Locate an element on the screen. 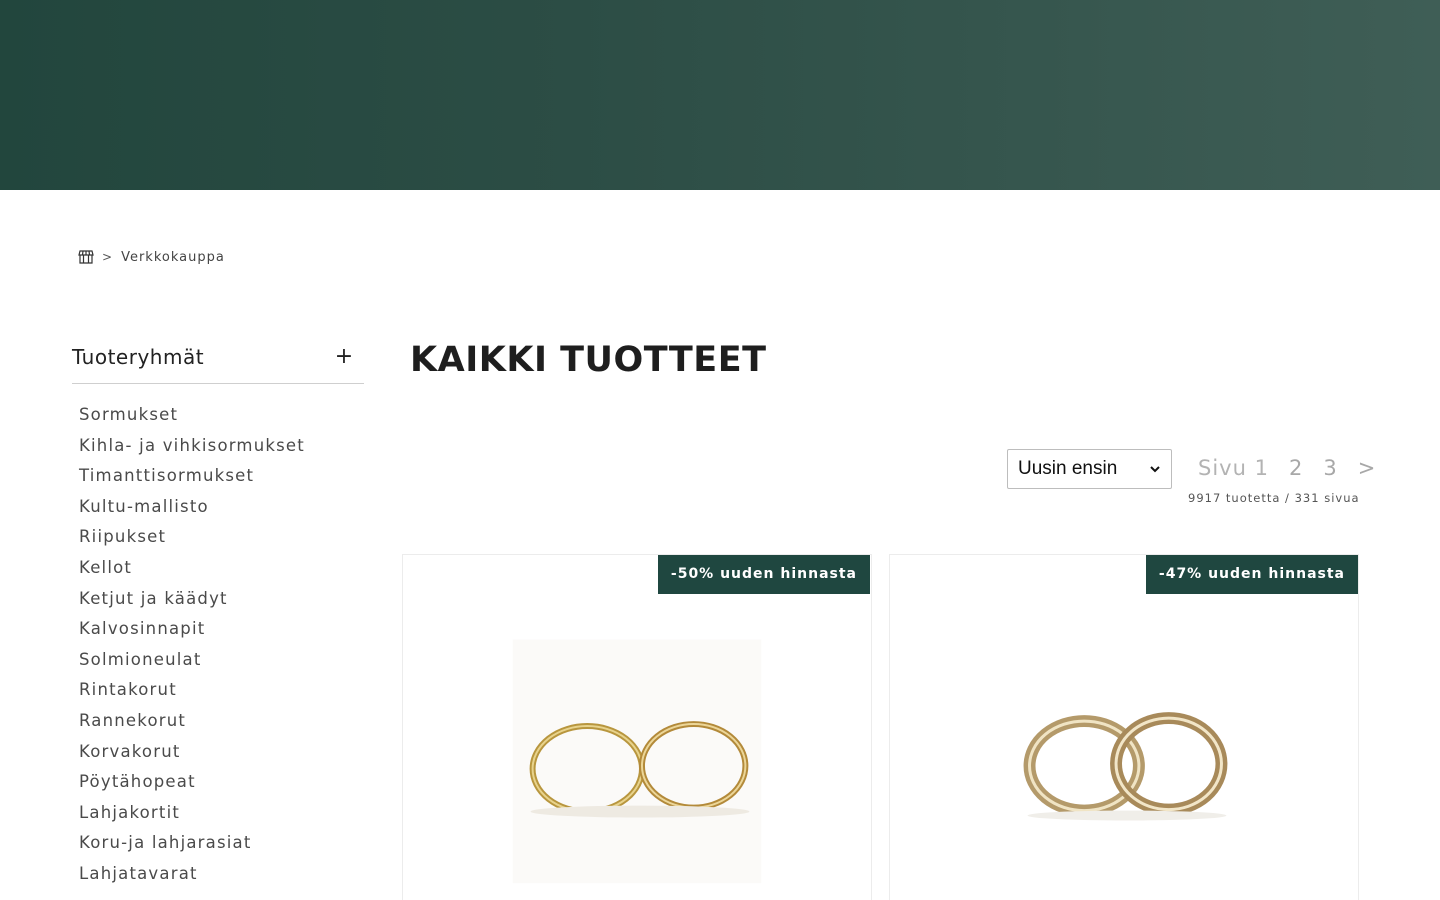  breadcrumb-current: Verkkokauppa is located at coordinates (173, 257).